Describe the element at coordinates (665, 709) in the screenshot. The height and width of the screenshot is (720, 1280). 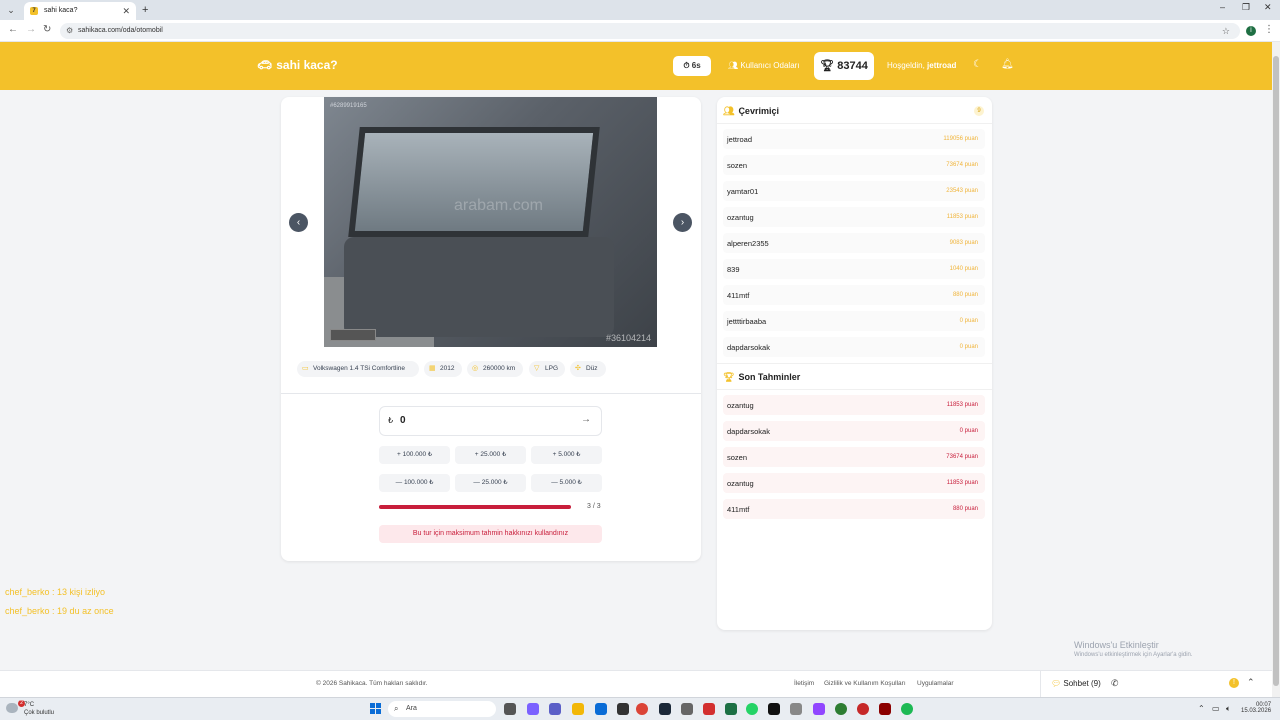
I see `steam-icon` at that location.